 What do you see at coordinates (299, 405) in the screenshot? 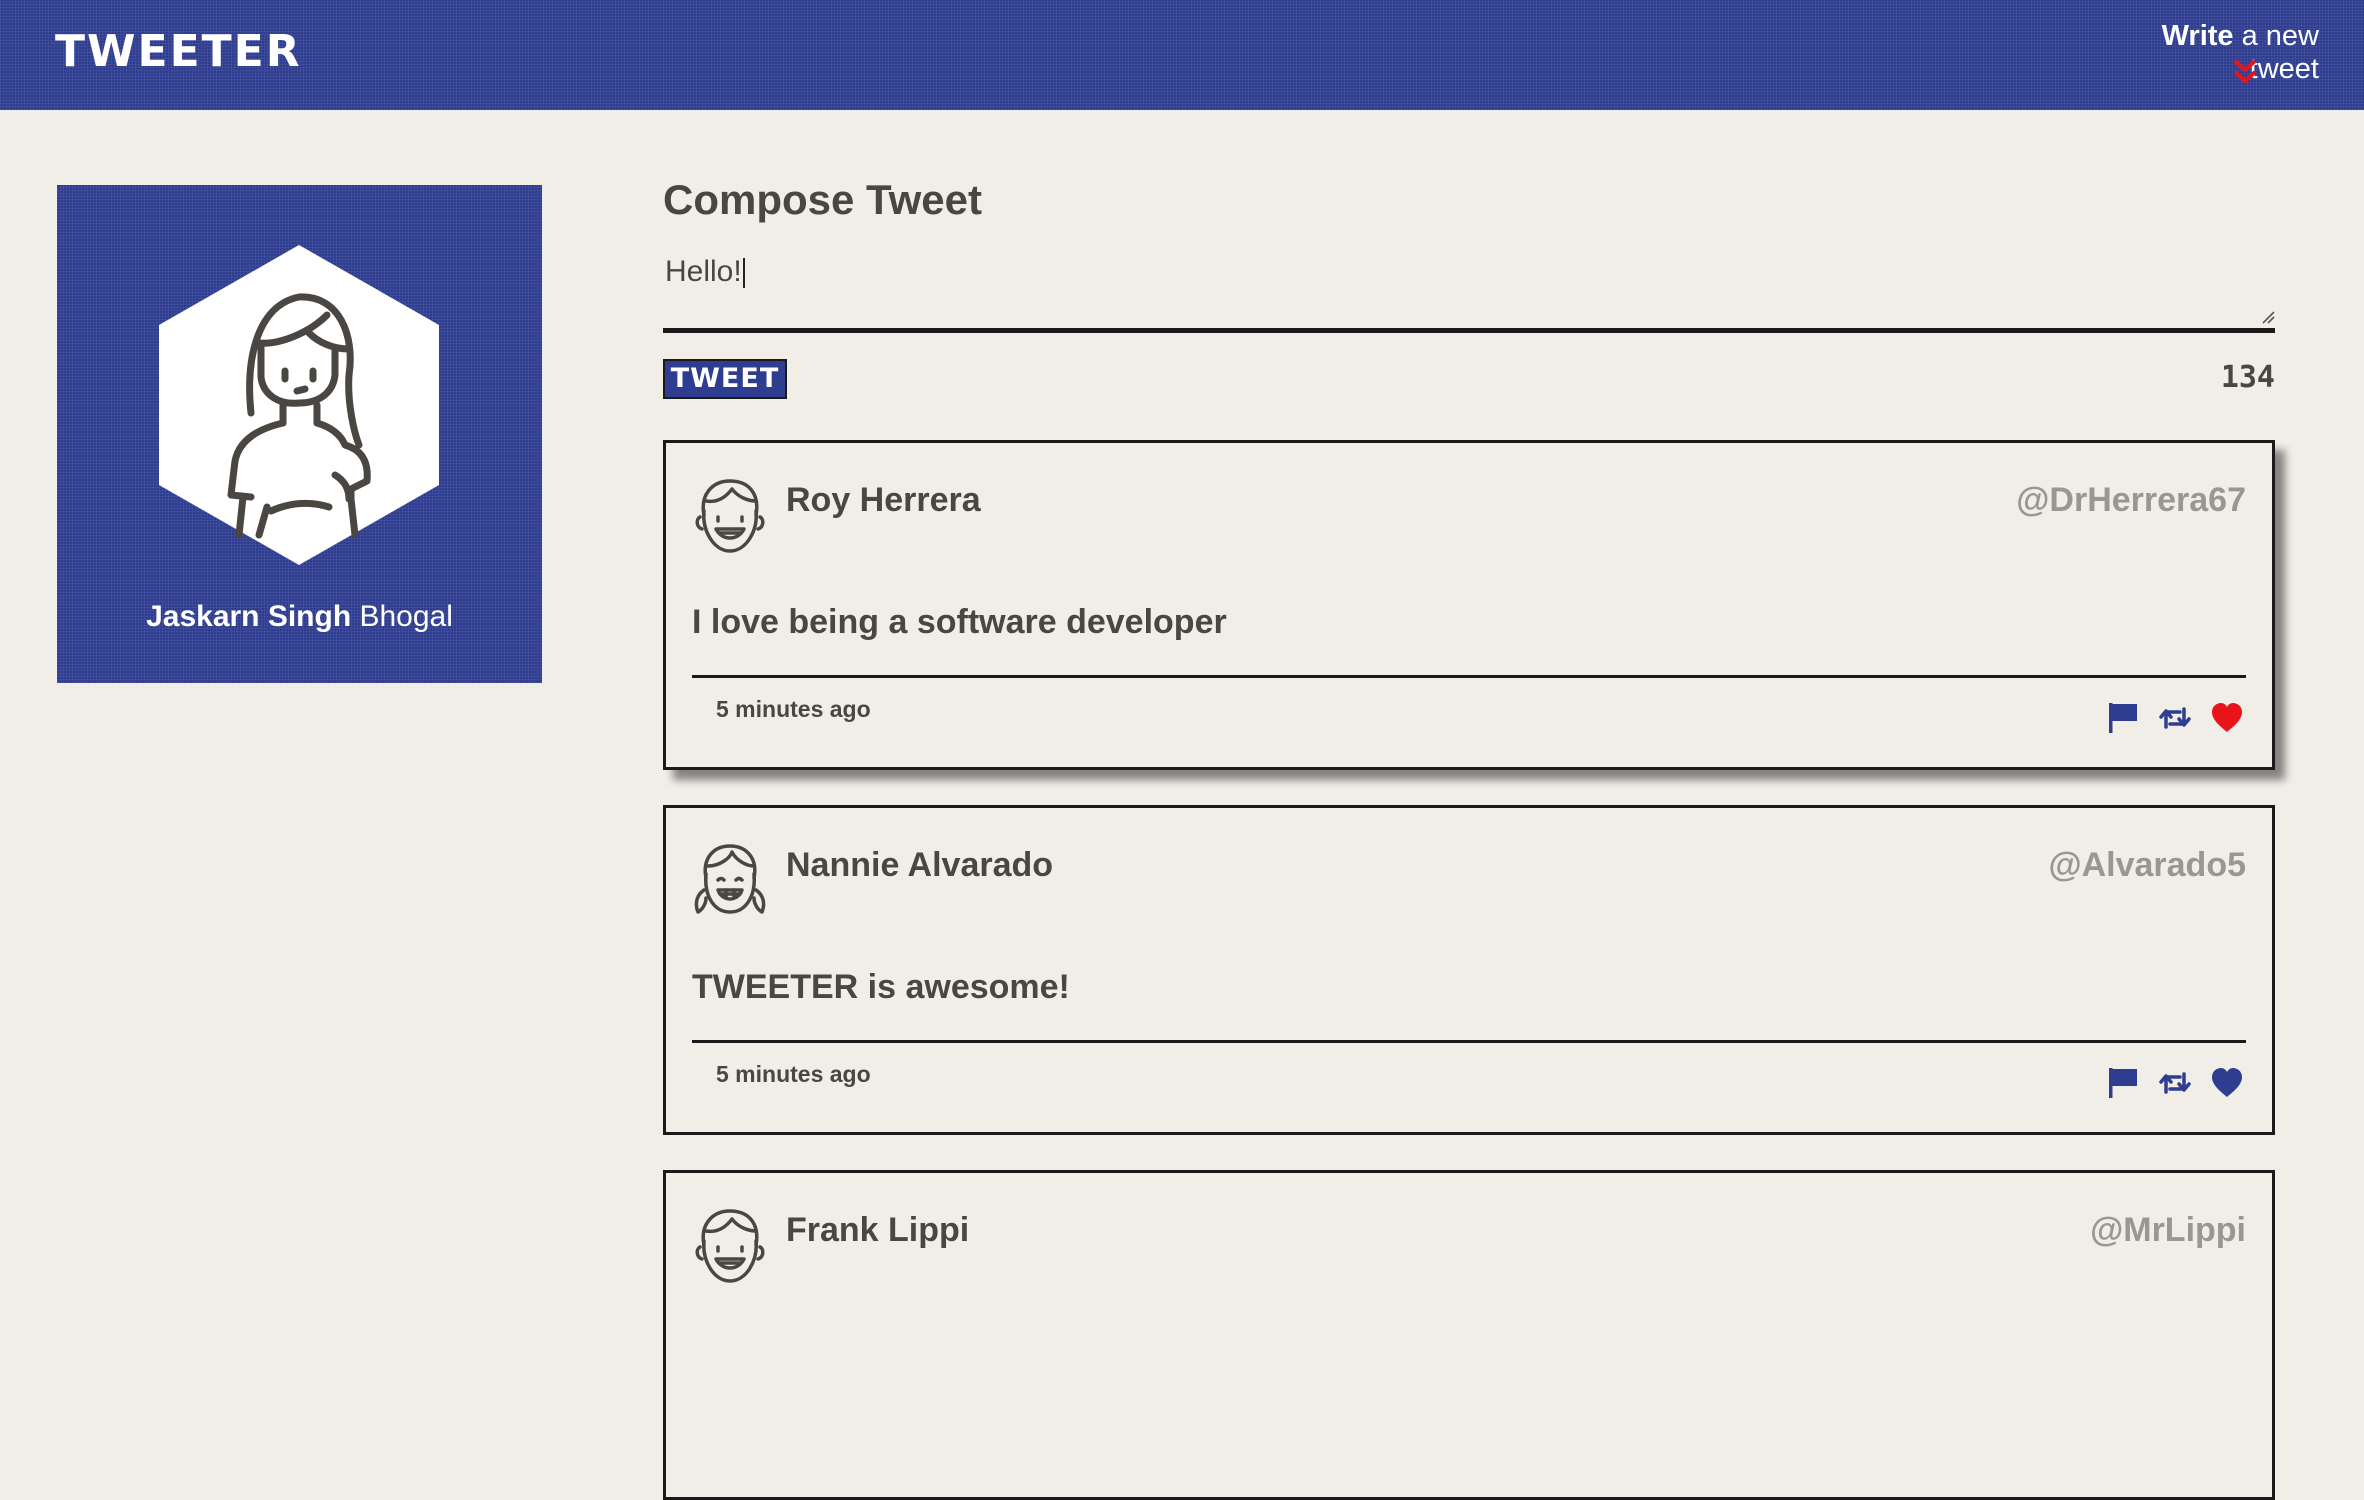
I see `user-avatar-icon` at bounding box center [299, 405].